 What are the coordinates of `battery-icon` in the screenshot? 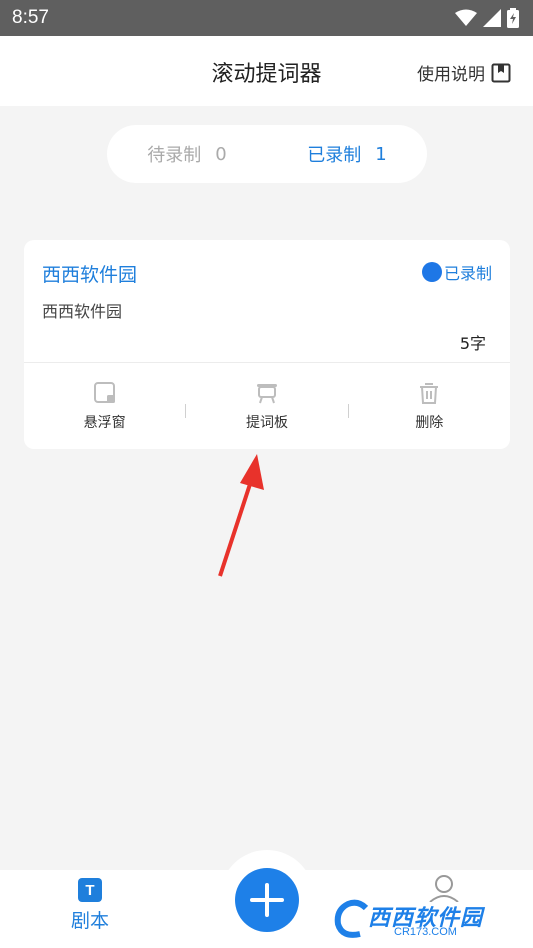 It's located at (513, 18).